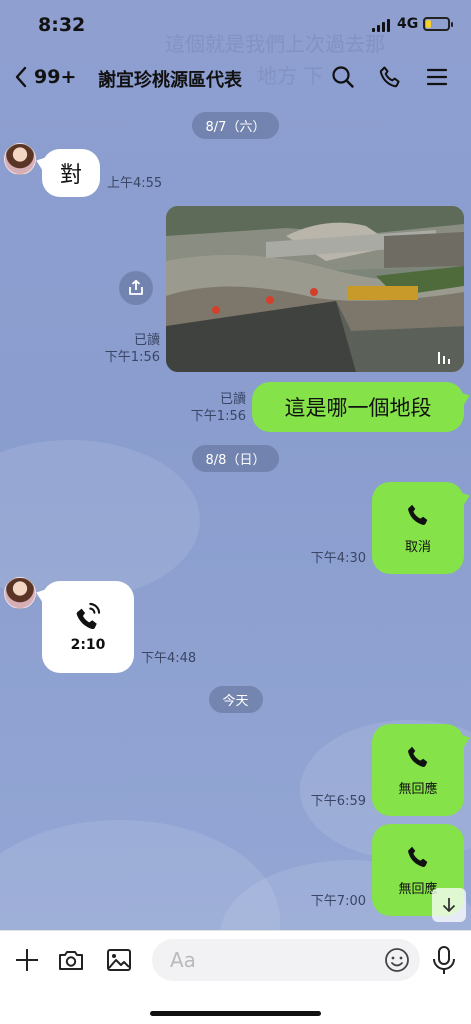 This screenshot has width=471, height=1024. What do you see at coordinates (382, 25) in the screenshot?
I see `signal-icon` at bounding box center [382, 25].